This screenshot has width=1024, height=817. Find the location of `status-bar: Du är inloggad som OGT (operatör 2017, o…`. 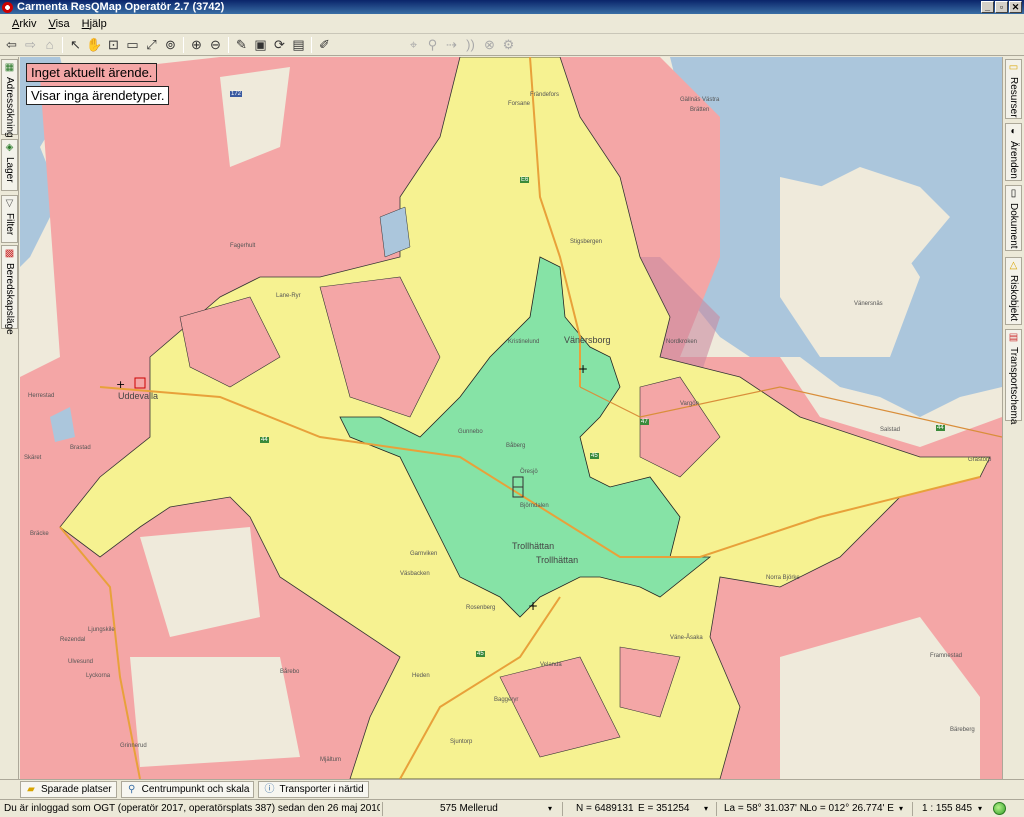

status-bar: Du är inloggad som OGT (operatör 2017, o… is located at coordinates (512, 808).